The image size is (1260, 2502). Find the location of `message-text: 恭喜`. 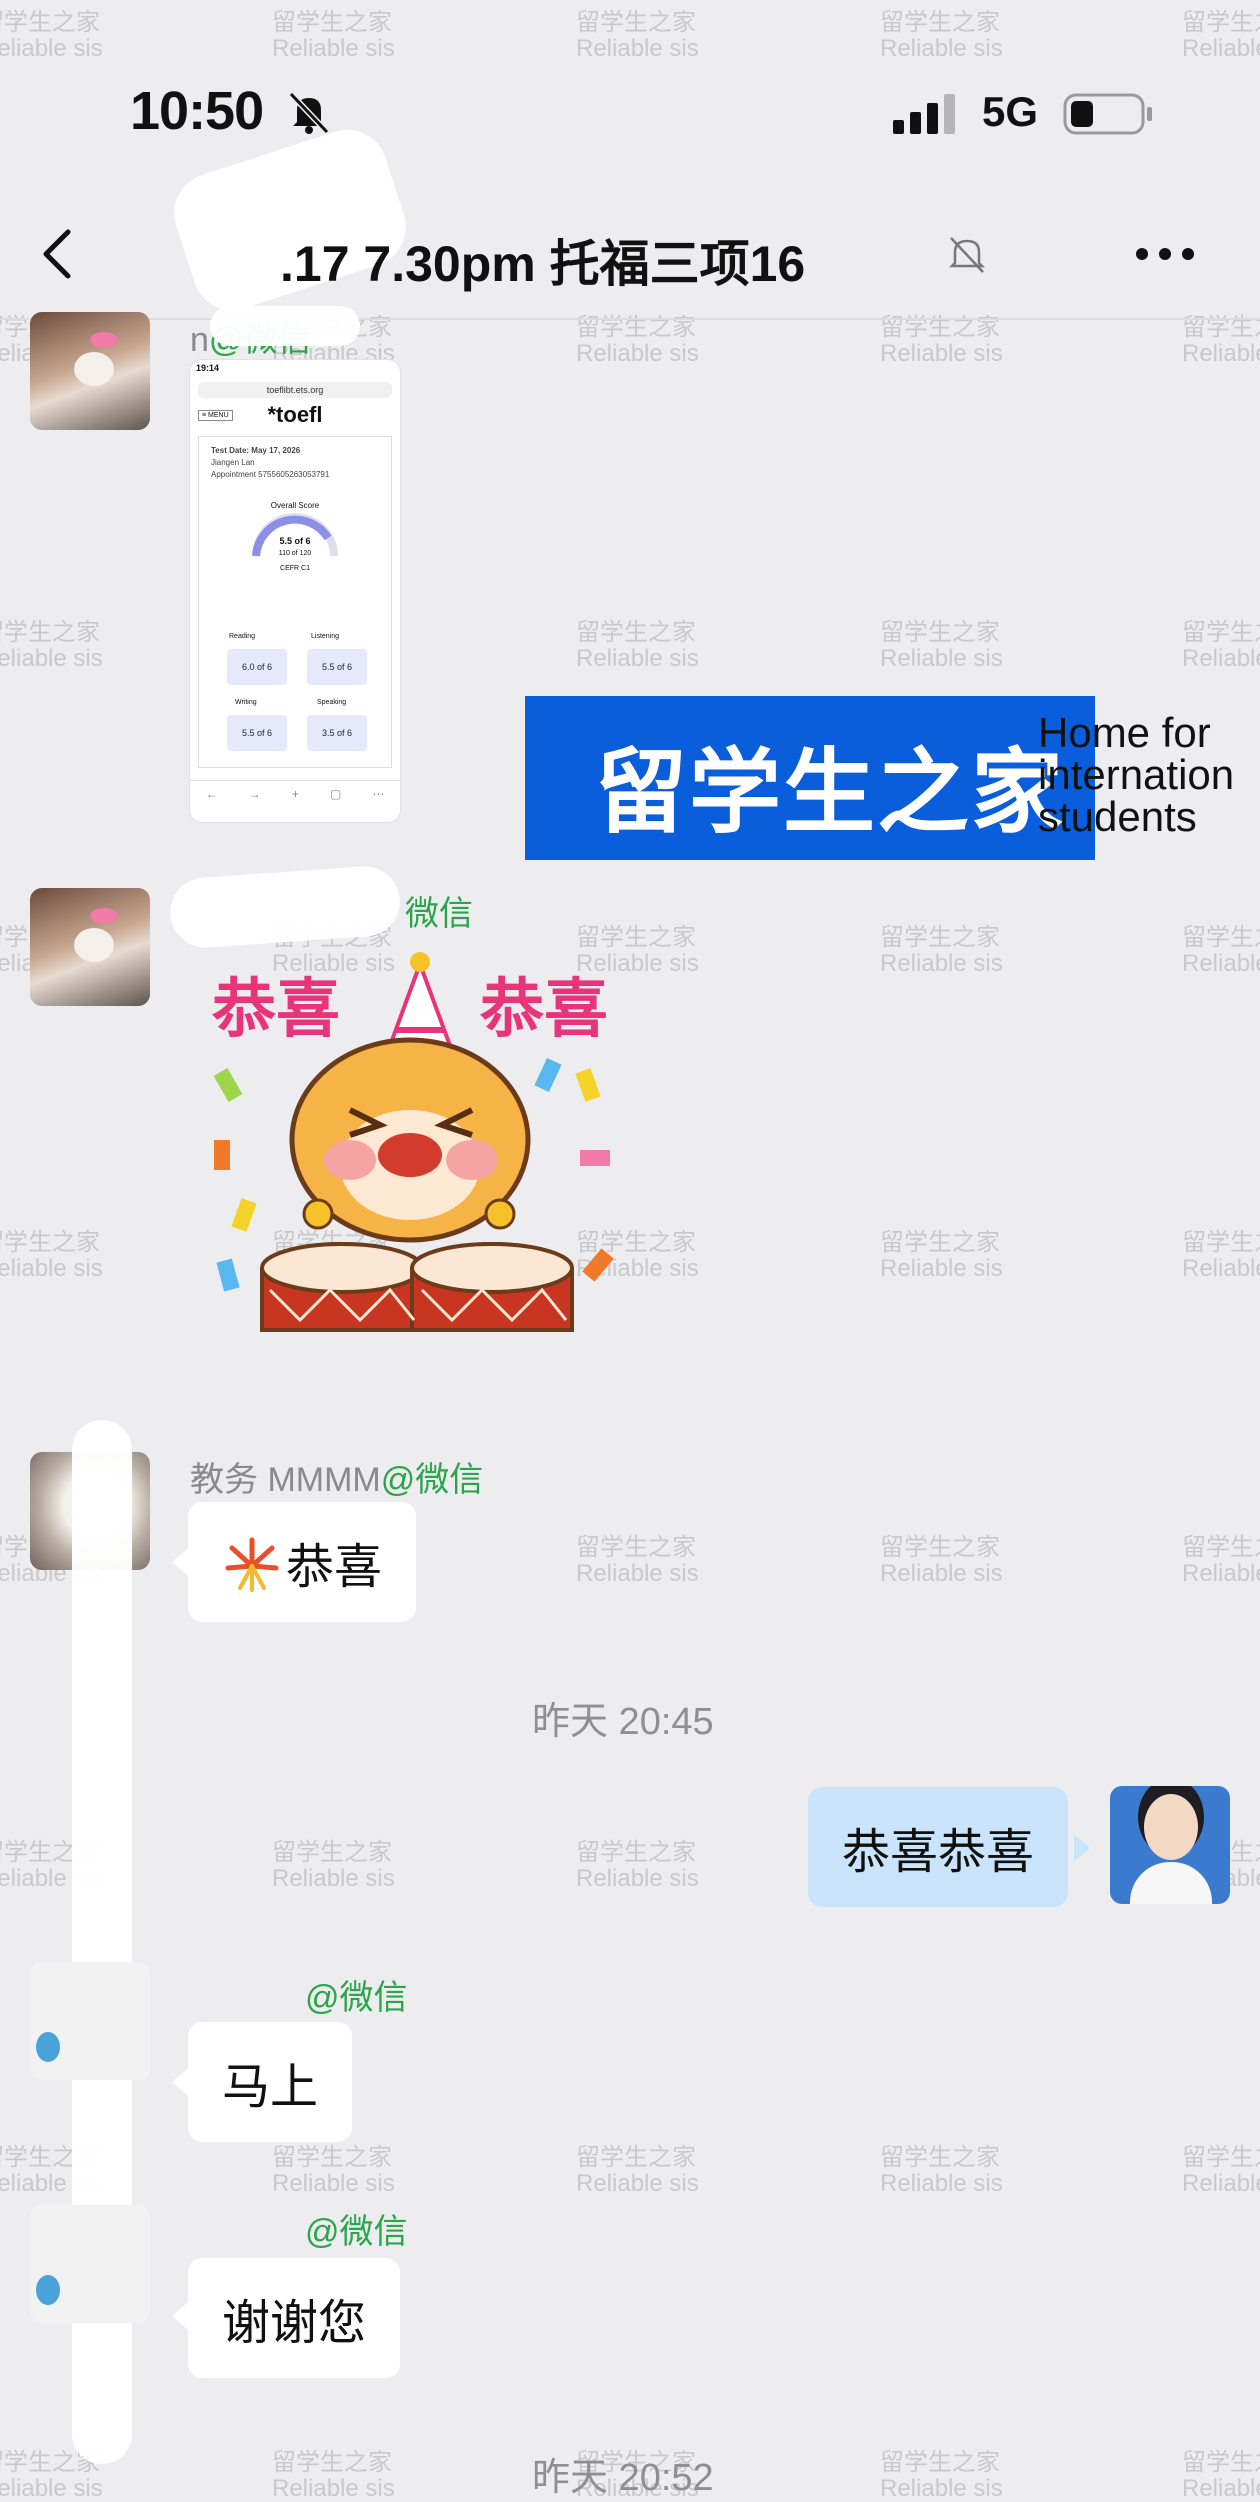

message-text: 恭喜 is located at coordinates (334, 1567).